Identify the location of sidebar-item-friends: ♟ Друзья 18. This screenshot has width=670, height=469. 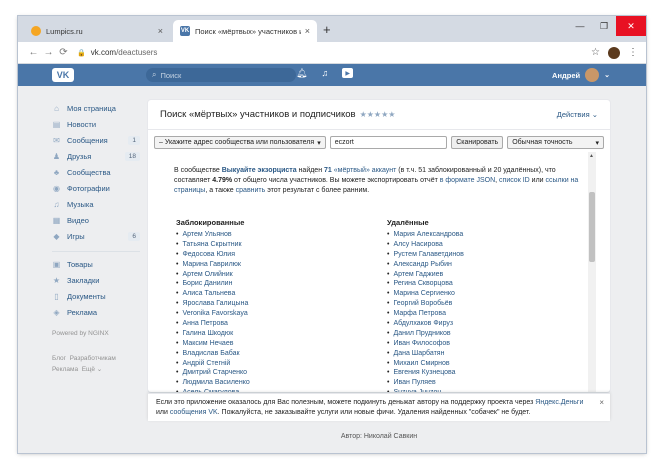
(96, 156).